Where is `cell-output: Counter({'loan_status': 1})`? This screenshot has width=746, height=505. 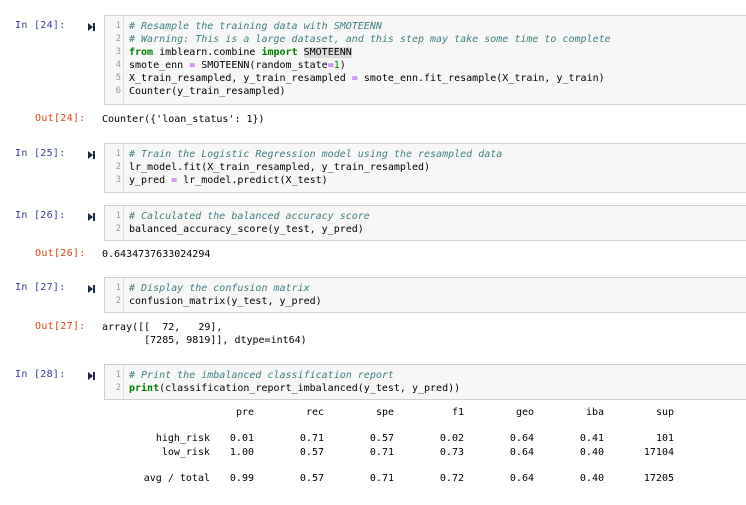 cell-output: Counter({'loan_status': 1}) is located at coordinates (183, 119).